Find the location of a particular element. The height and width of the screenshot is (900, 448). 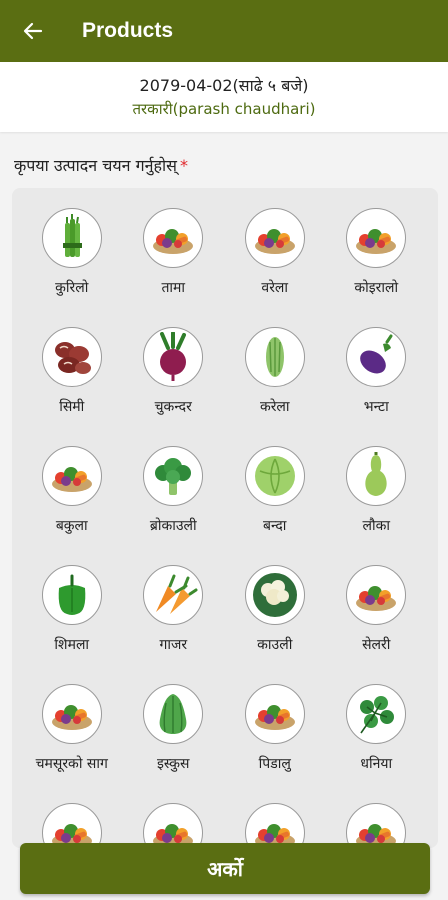

bottle-gourd-icon is located at coordinates (376, 474).